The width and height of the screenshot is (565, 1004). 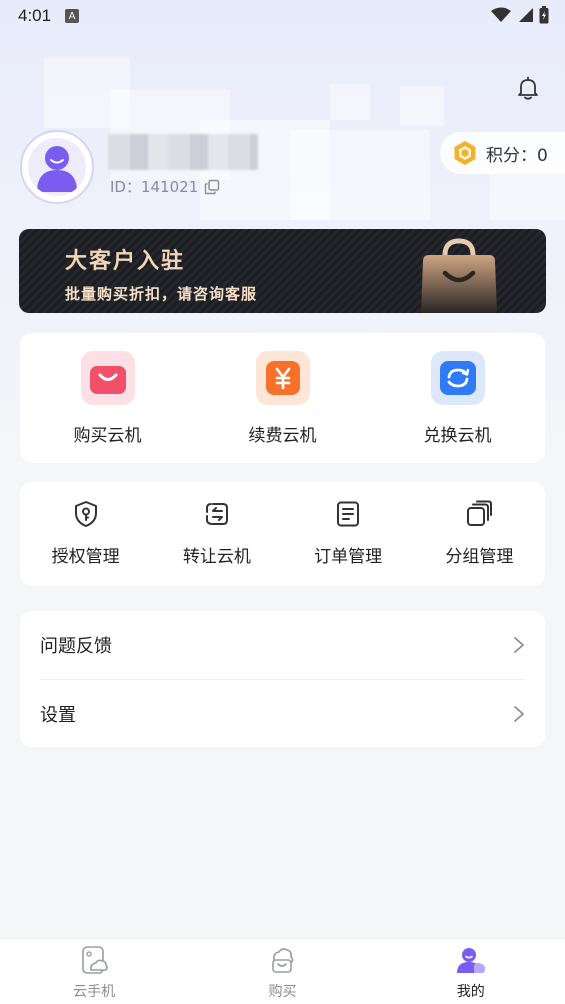 I want to click on tab-buy: 购买, so click(x=282, y=971).